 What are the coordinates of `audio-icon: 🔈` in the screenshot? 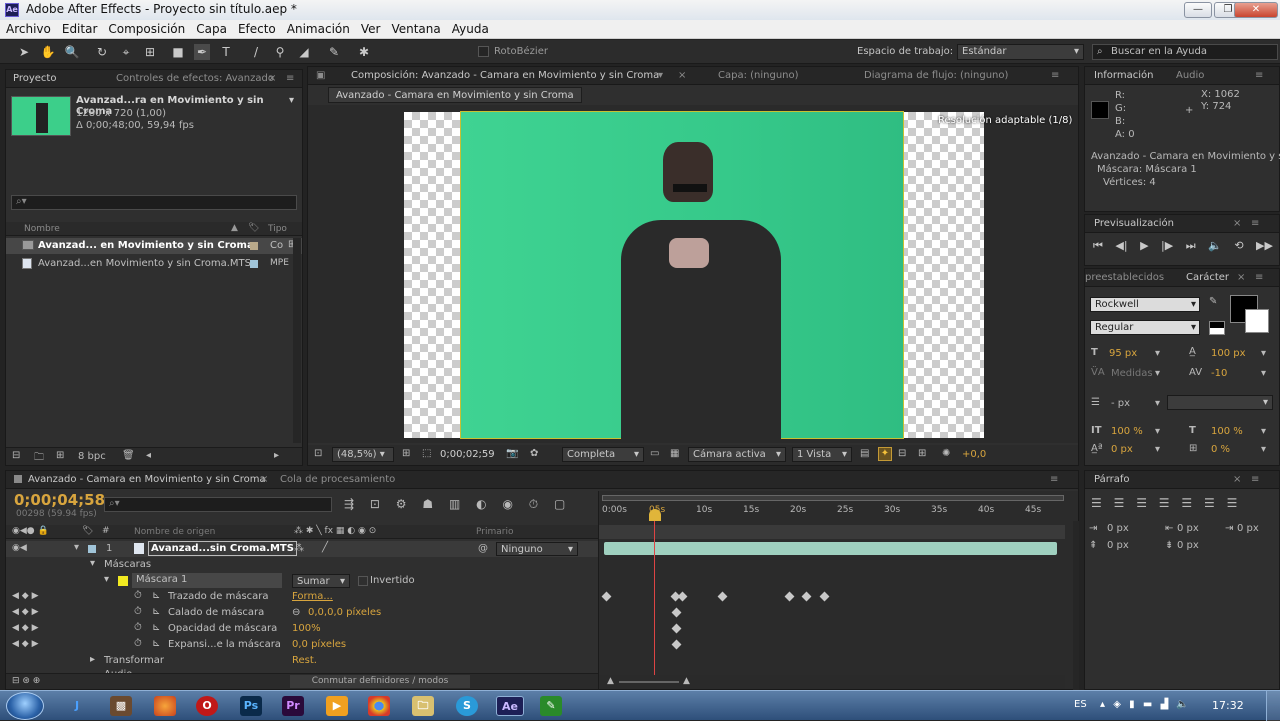 It's located at (1215, 245).